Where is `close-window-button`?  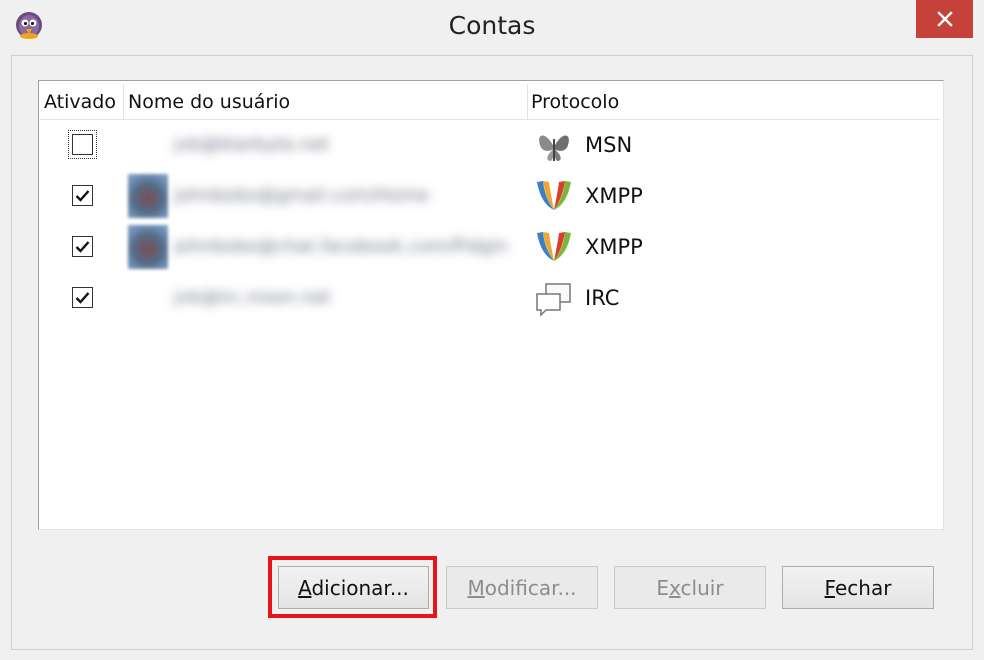
close-window-button is located at coordinates (944, 19).